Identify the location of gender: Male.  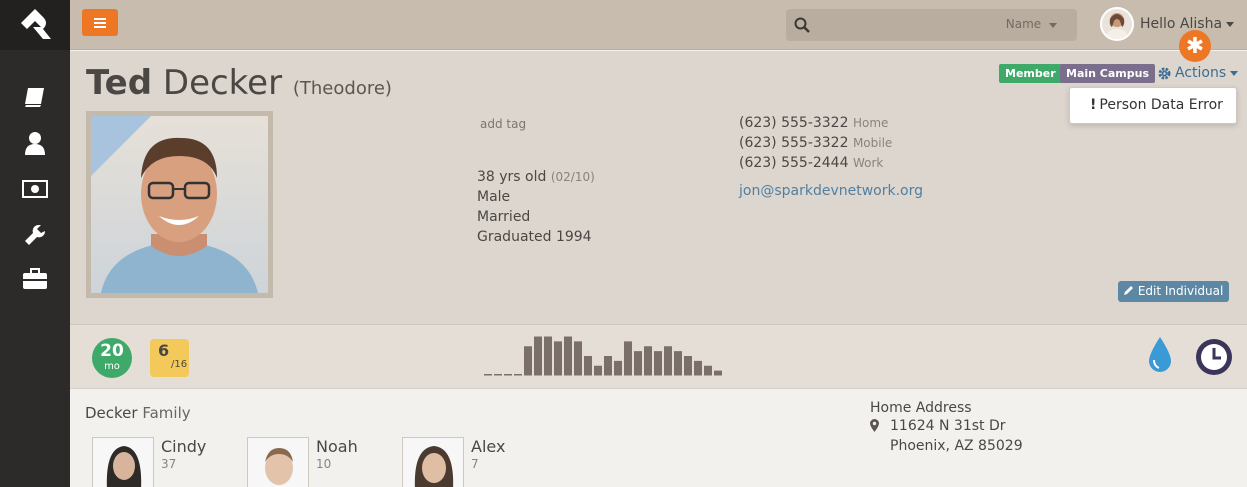
(494, 197).